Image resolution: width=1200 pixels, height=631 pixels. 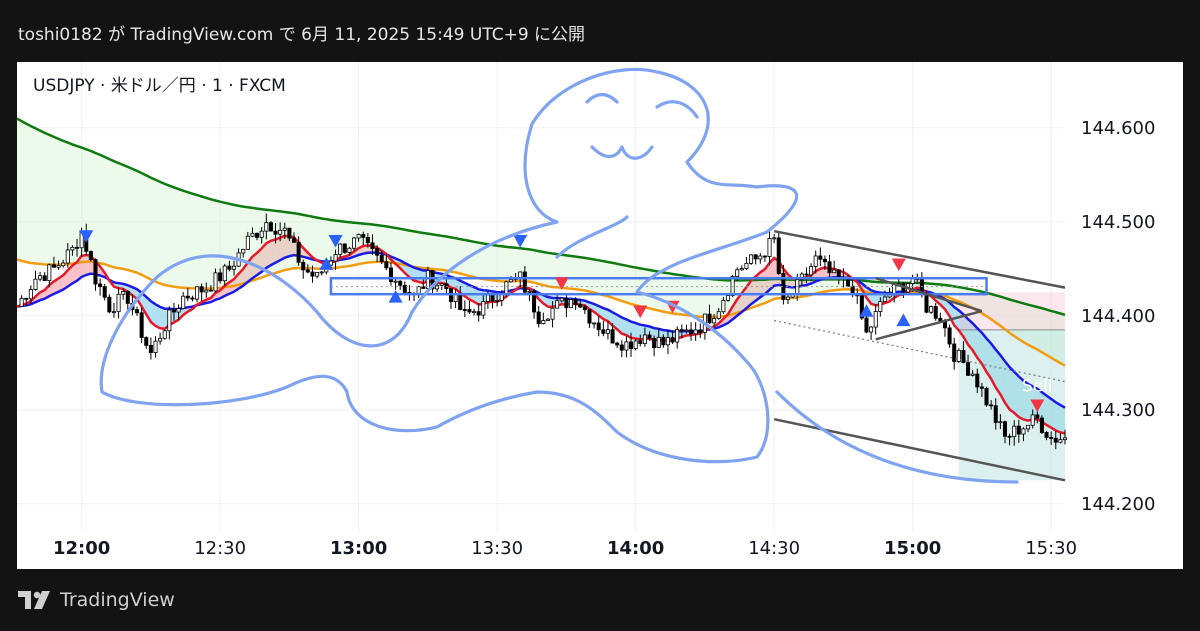 What do you see at coordinates (81, 548) in the screenshot?
I see `time-tick: 12:00` at bounding box center [81, 548].